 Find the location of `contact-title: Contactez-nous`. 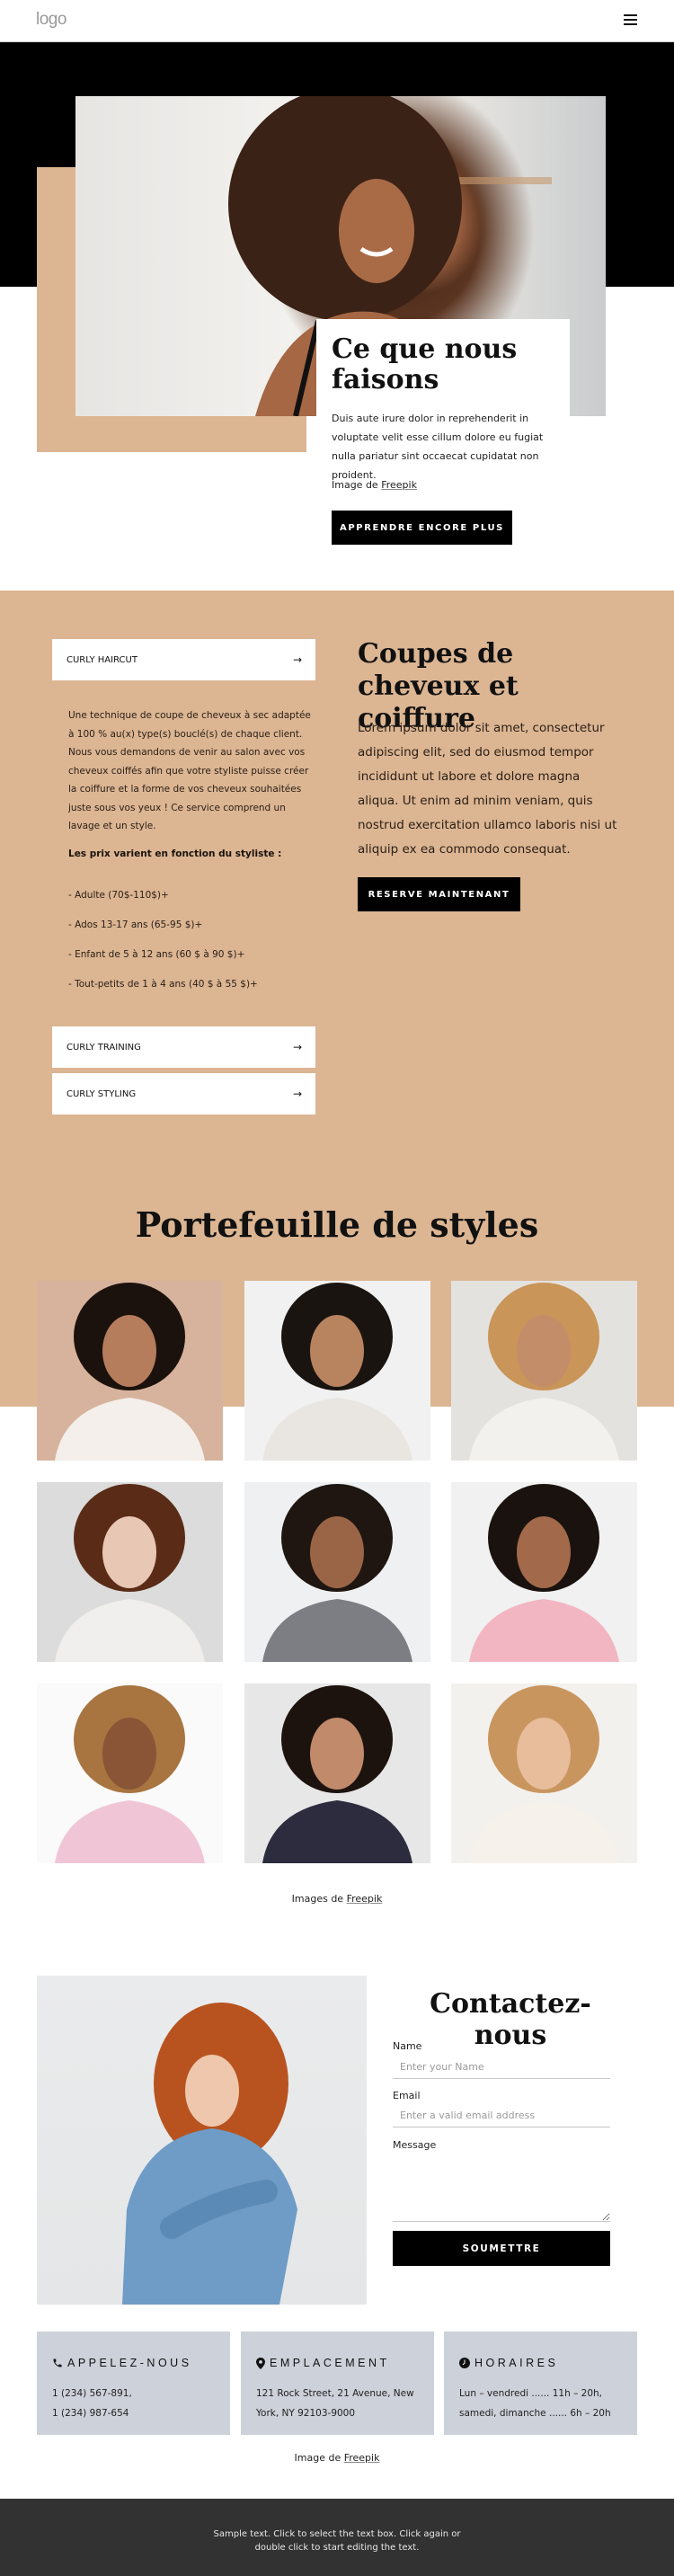

contact-title: Contactez-nous is located at coordinates (510, 2020).